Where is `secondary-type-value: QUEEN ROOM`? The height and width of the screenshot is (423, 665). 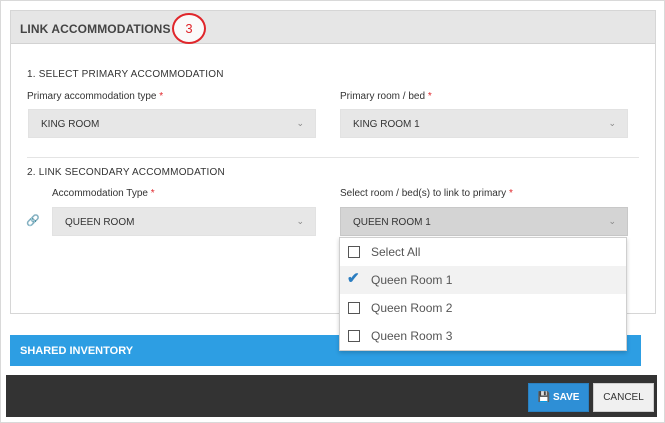 secondary-type-value: QUEEN ROOM is located at coordinates (100, 222).